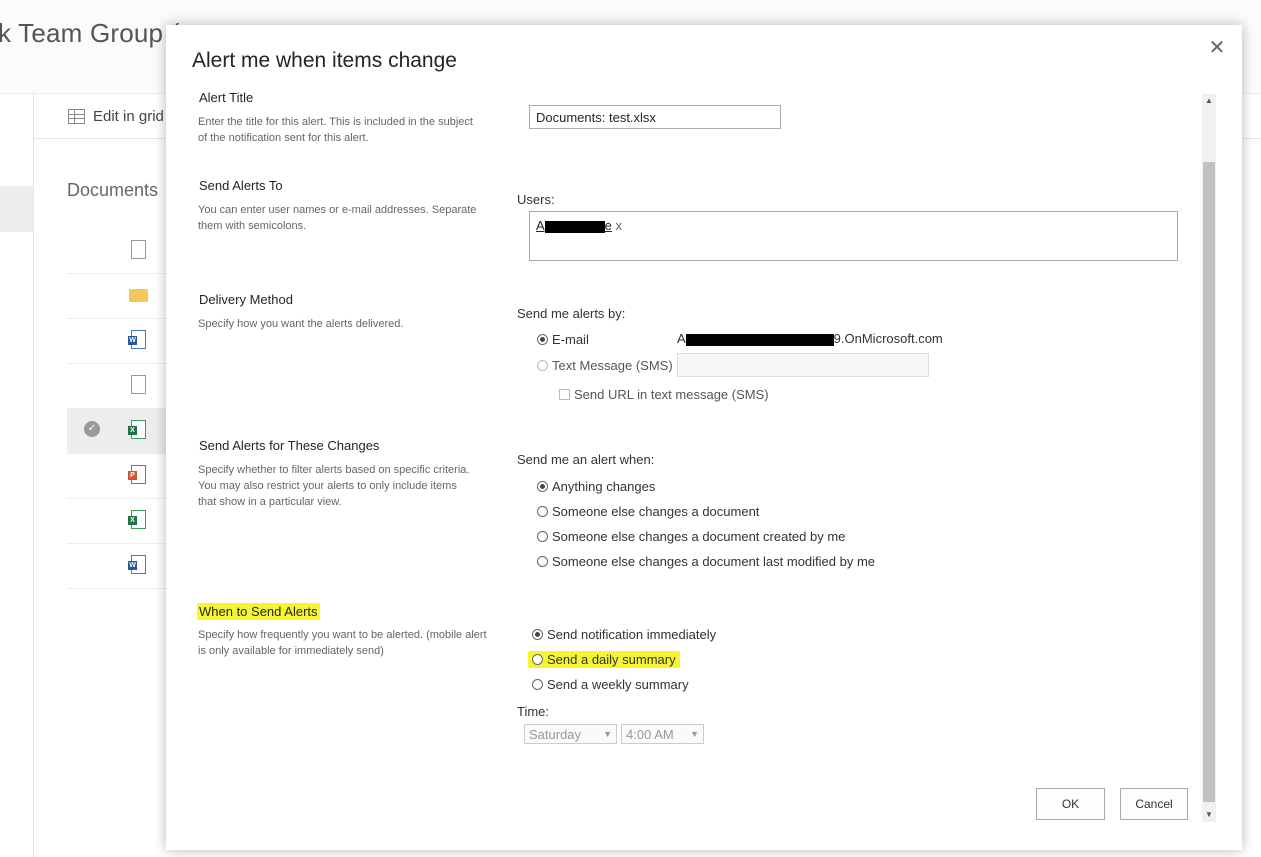 This screenshot has height=857, width=1261. What do you see at coordinates (226, 97) in the screenshot?
I see `alert-title-heading: Alert Title` at bounding box center [226, 97].